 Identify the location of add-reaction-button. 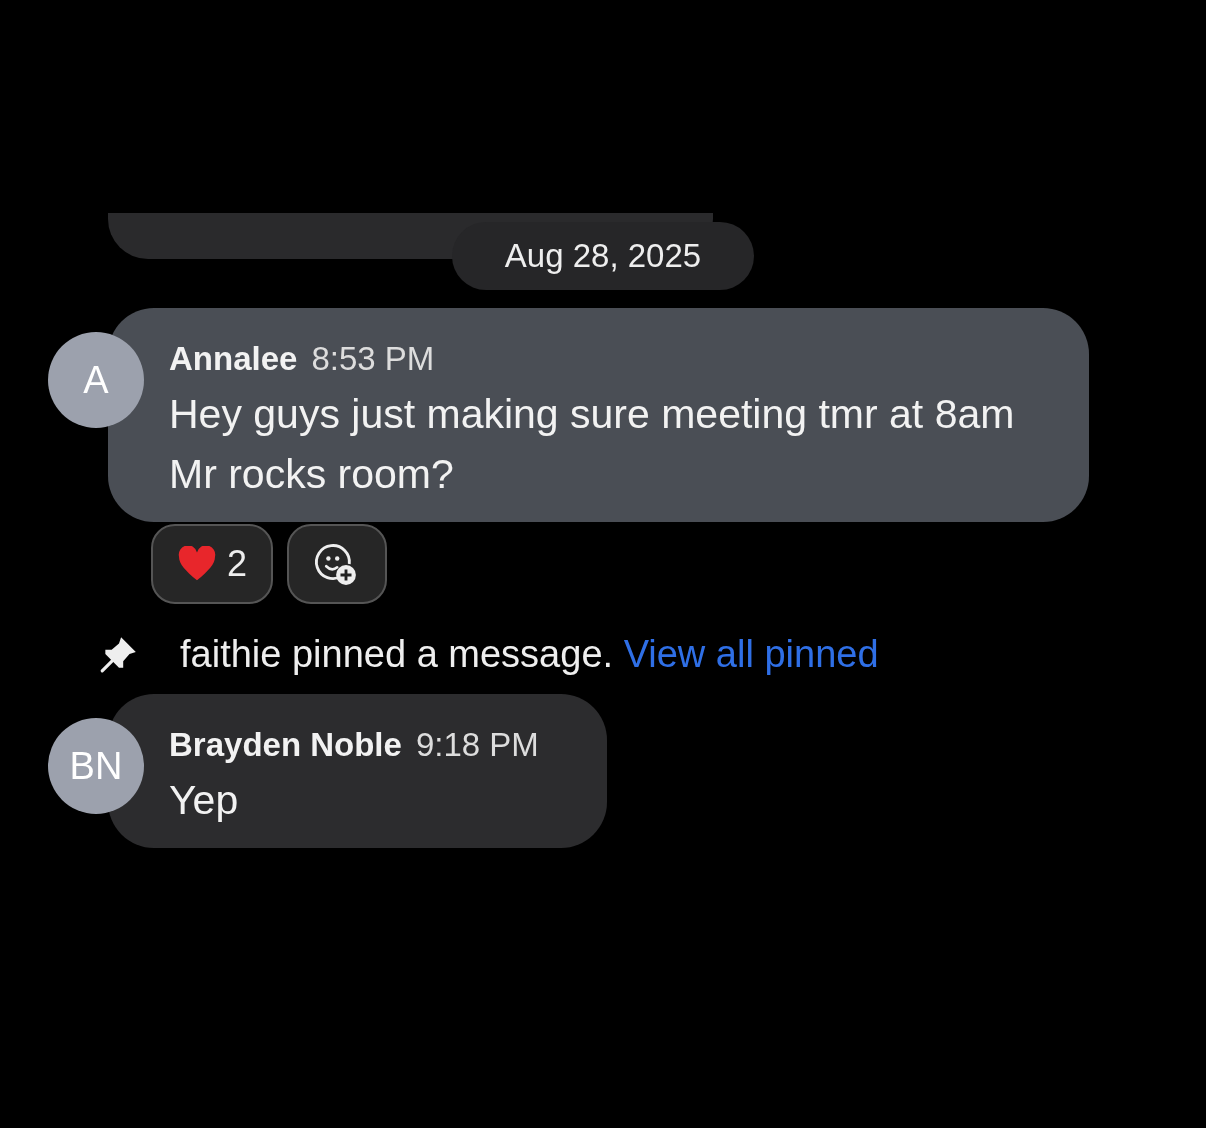
(337, 564).